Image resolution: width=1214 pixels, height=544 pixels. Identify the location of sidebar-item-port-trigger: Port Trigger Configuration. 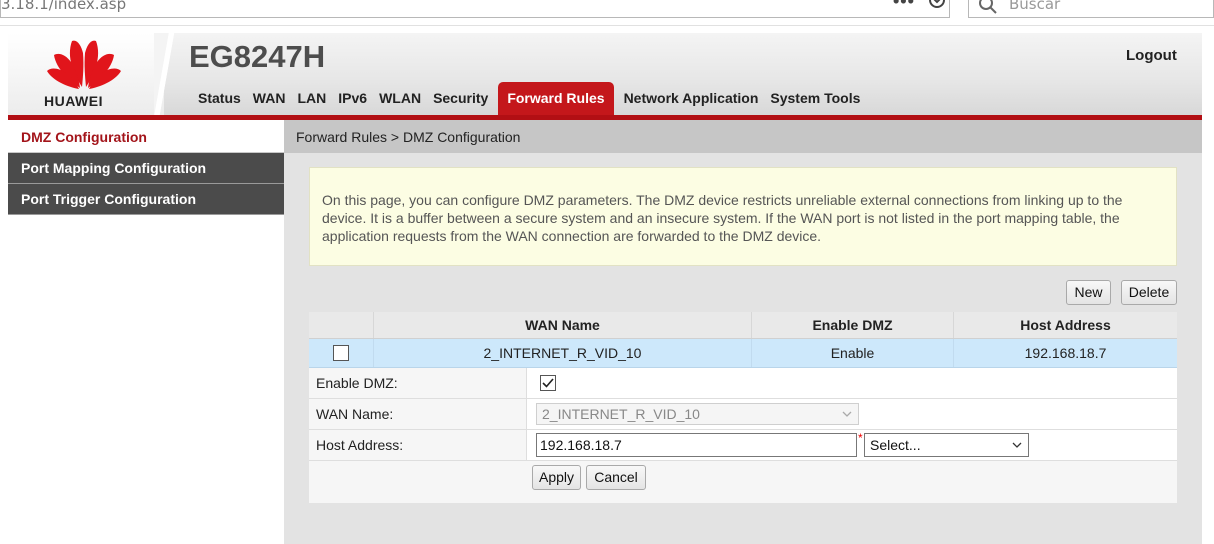
(146, 199).